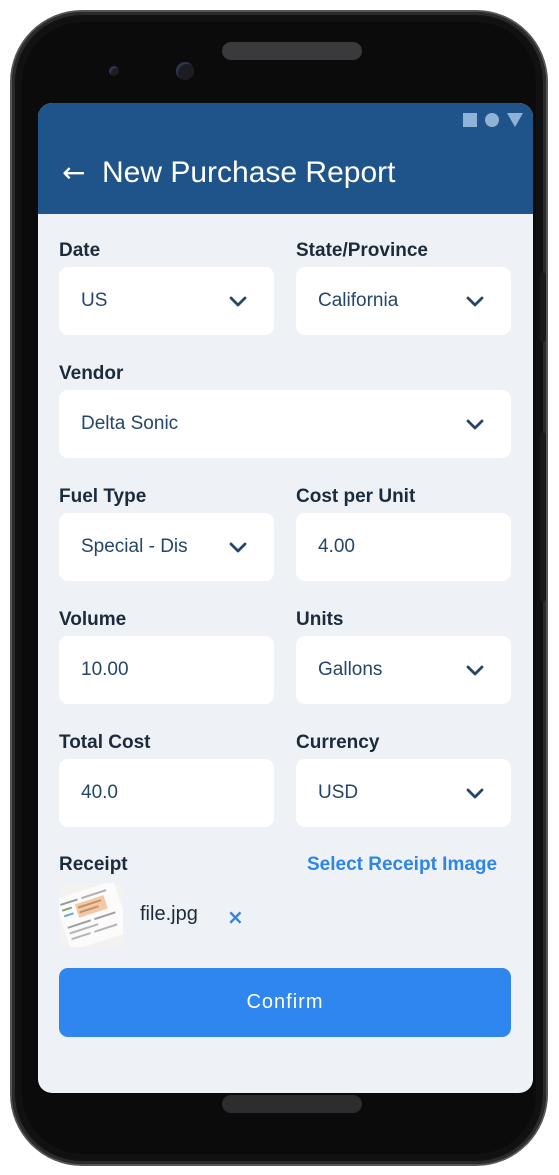 The image size is (559, 1175). What do you see at coordinates (515, 120) in the screenshot?
I see `signal-icon` at bounding box center [515, 120].